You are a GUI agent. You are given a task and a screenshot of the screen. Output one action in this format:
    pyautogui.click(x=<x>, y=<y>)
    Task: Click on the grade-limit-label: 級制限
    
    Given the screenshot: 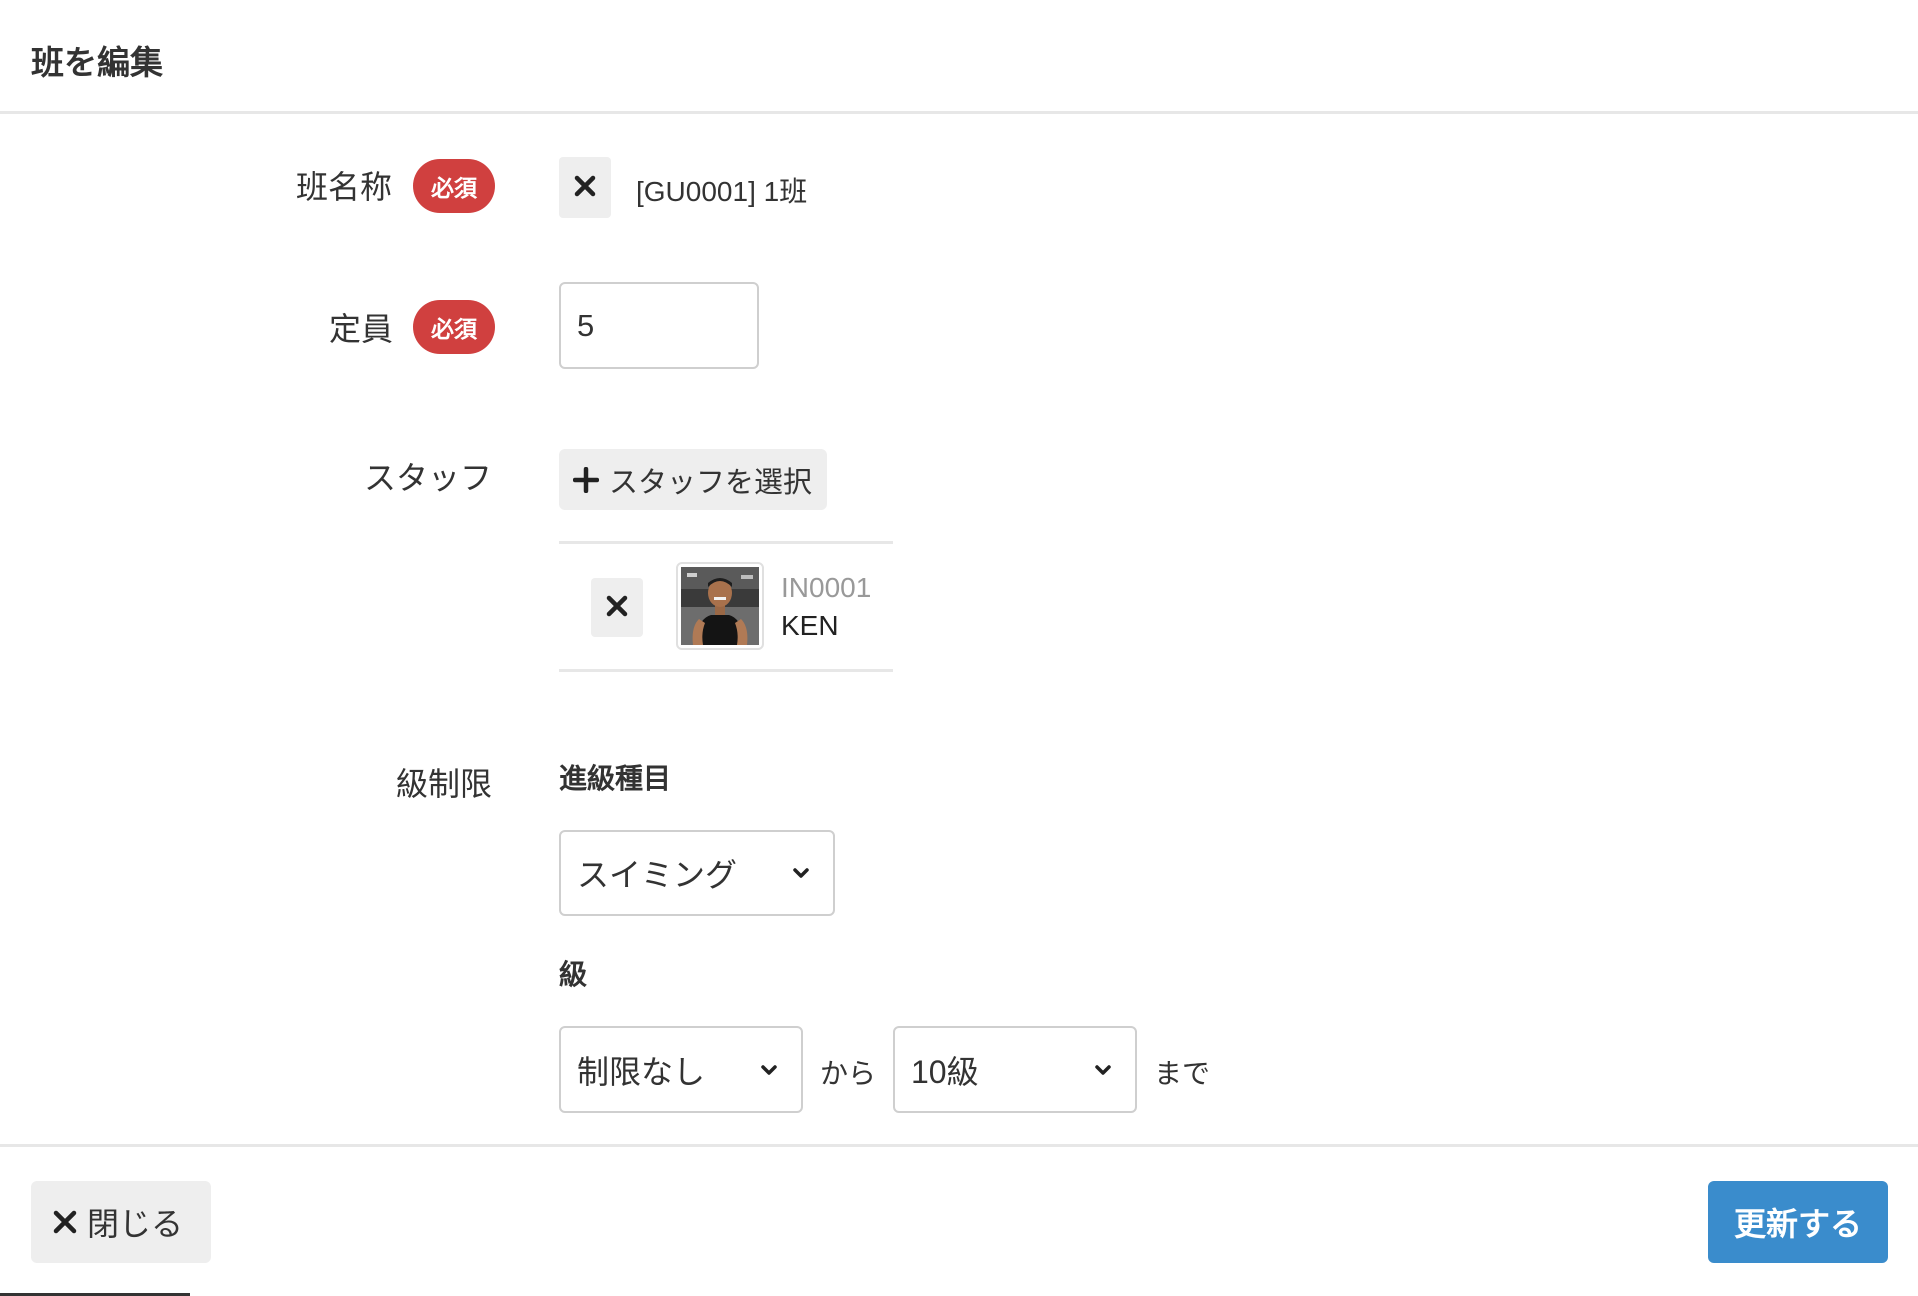 What is the action you would take?
    pyautogui.click(x=444, y=784)
    